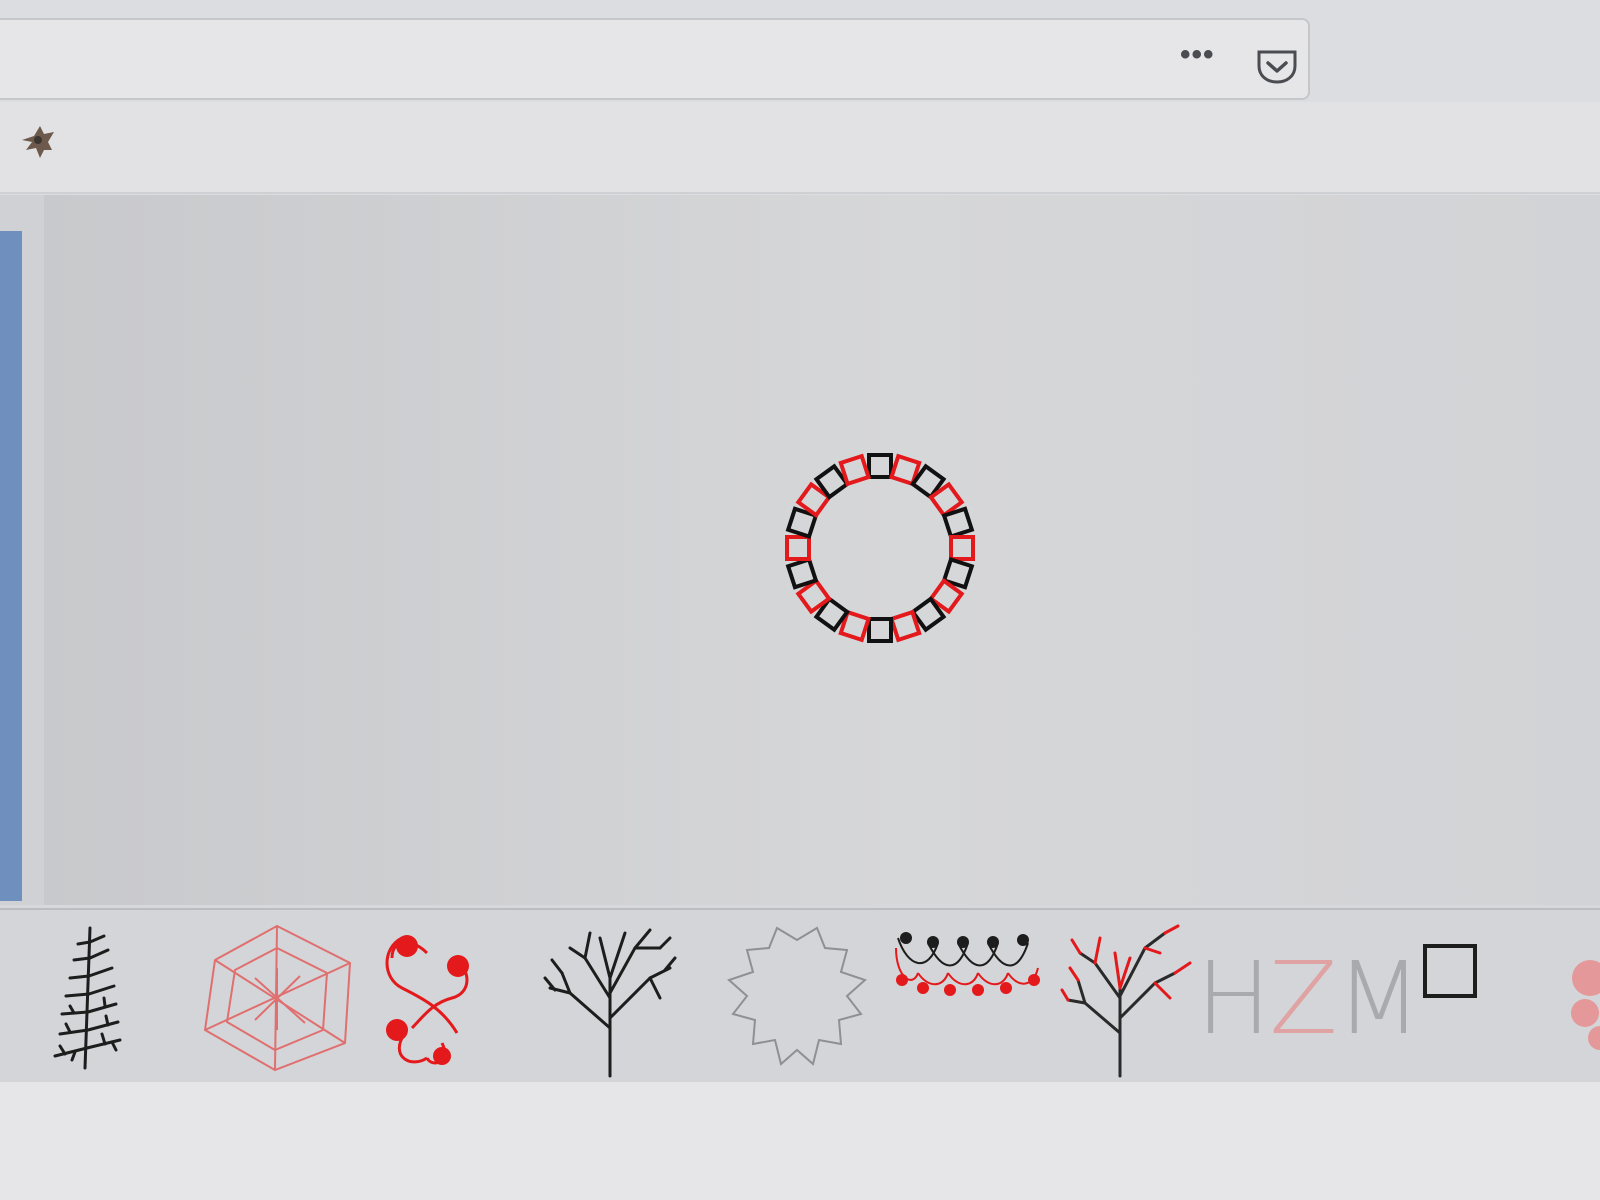 The image size is (1600, 1200). Describe the element at coordinates (38, 142) in the screenshot. I see `bird-favicon-icon` at that location.